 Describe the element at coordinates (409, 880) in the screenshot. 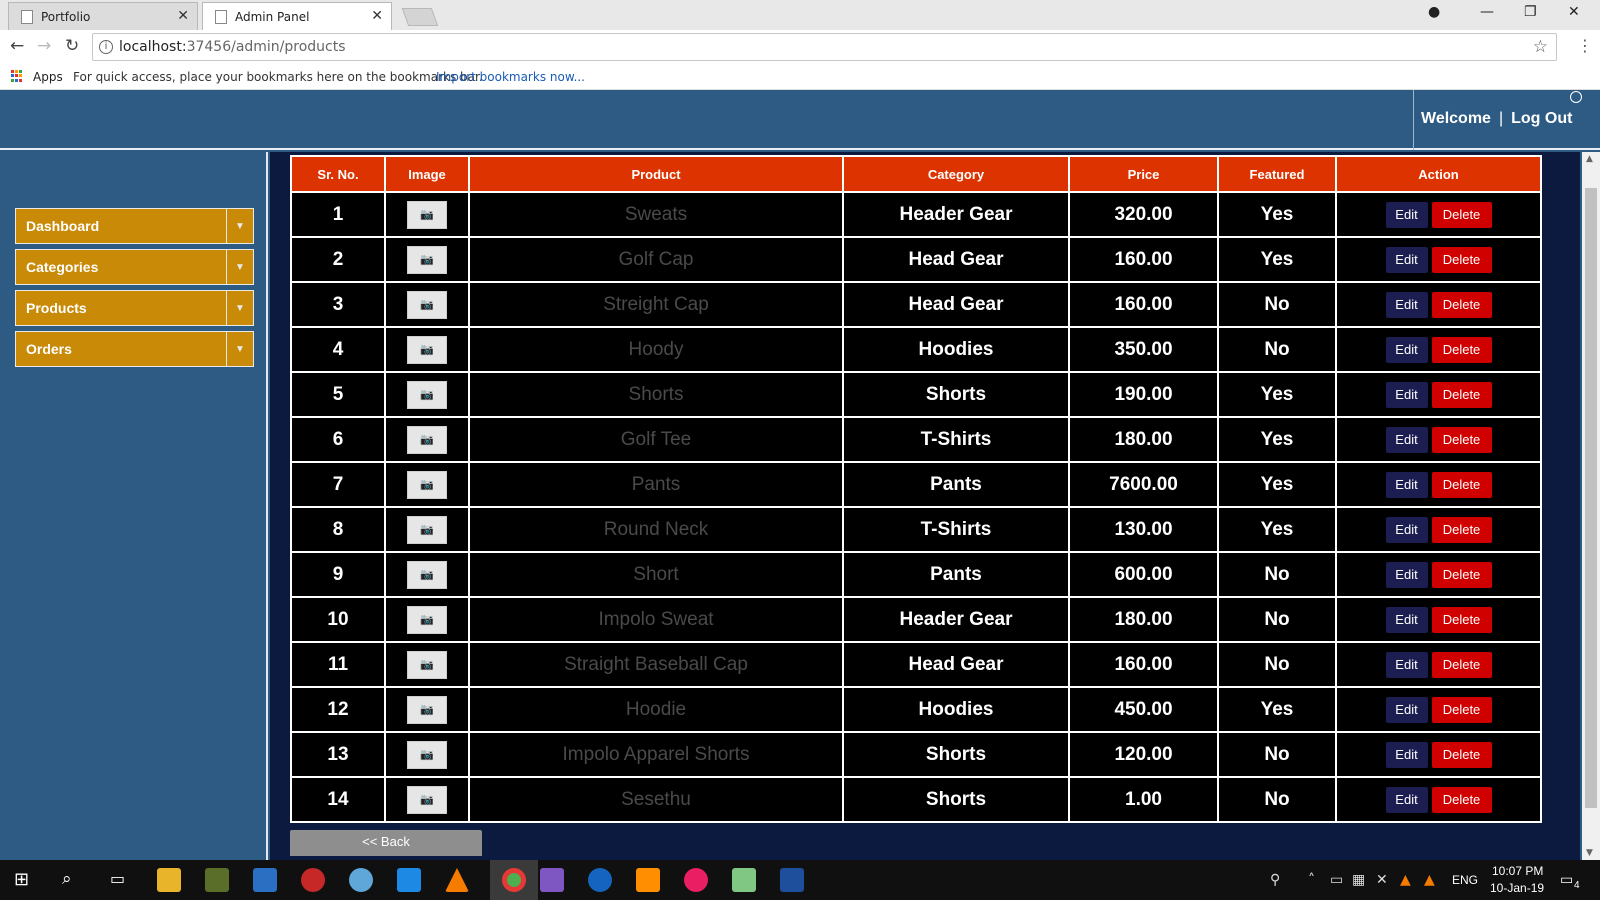

I see `sync-app-icon` at that location.